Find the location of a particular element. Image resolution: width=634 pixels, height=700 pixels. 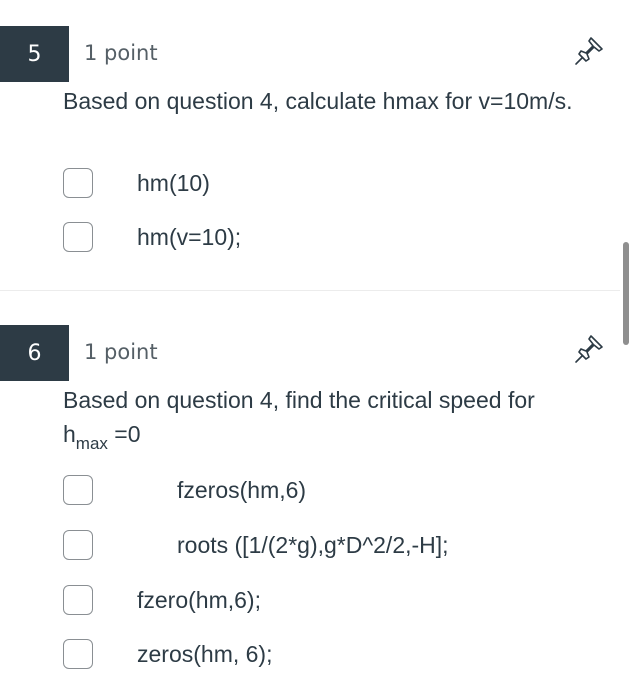

answer-option: zeros(hm, 6); is located at coordinates (167, 654).